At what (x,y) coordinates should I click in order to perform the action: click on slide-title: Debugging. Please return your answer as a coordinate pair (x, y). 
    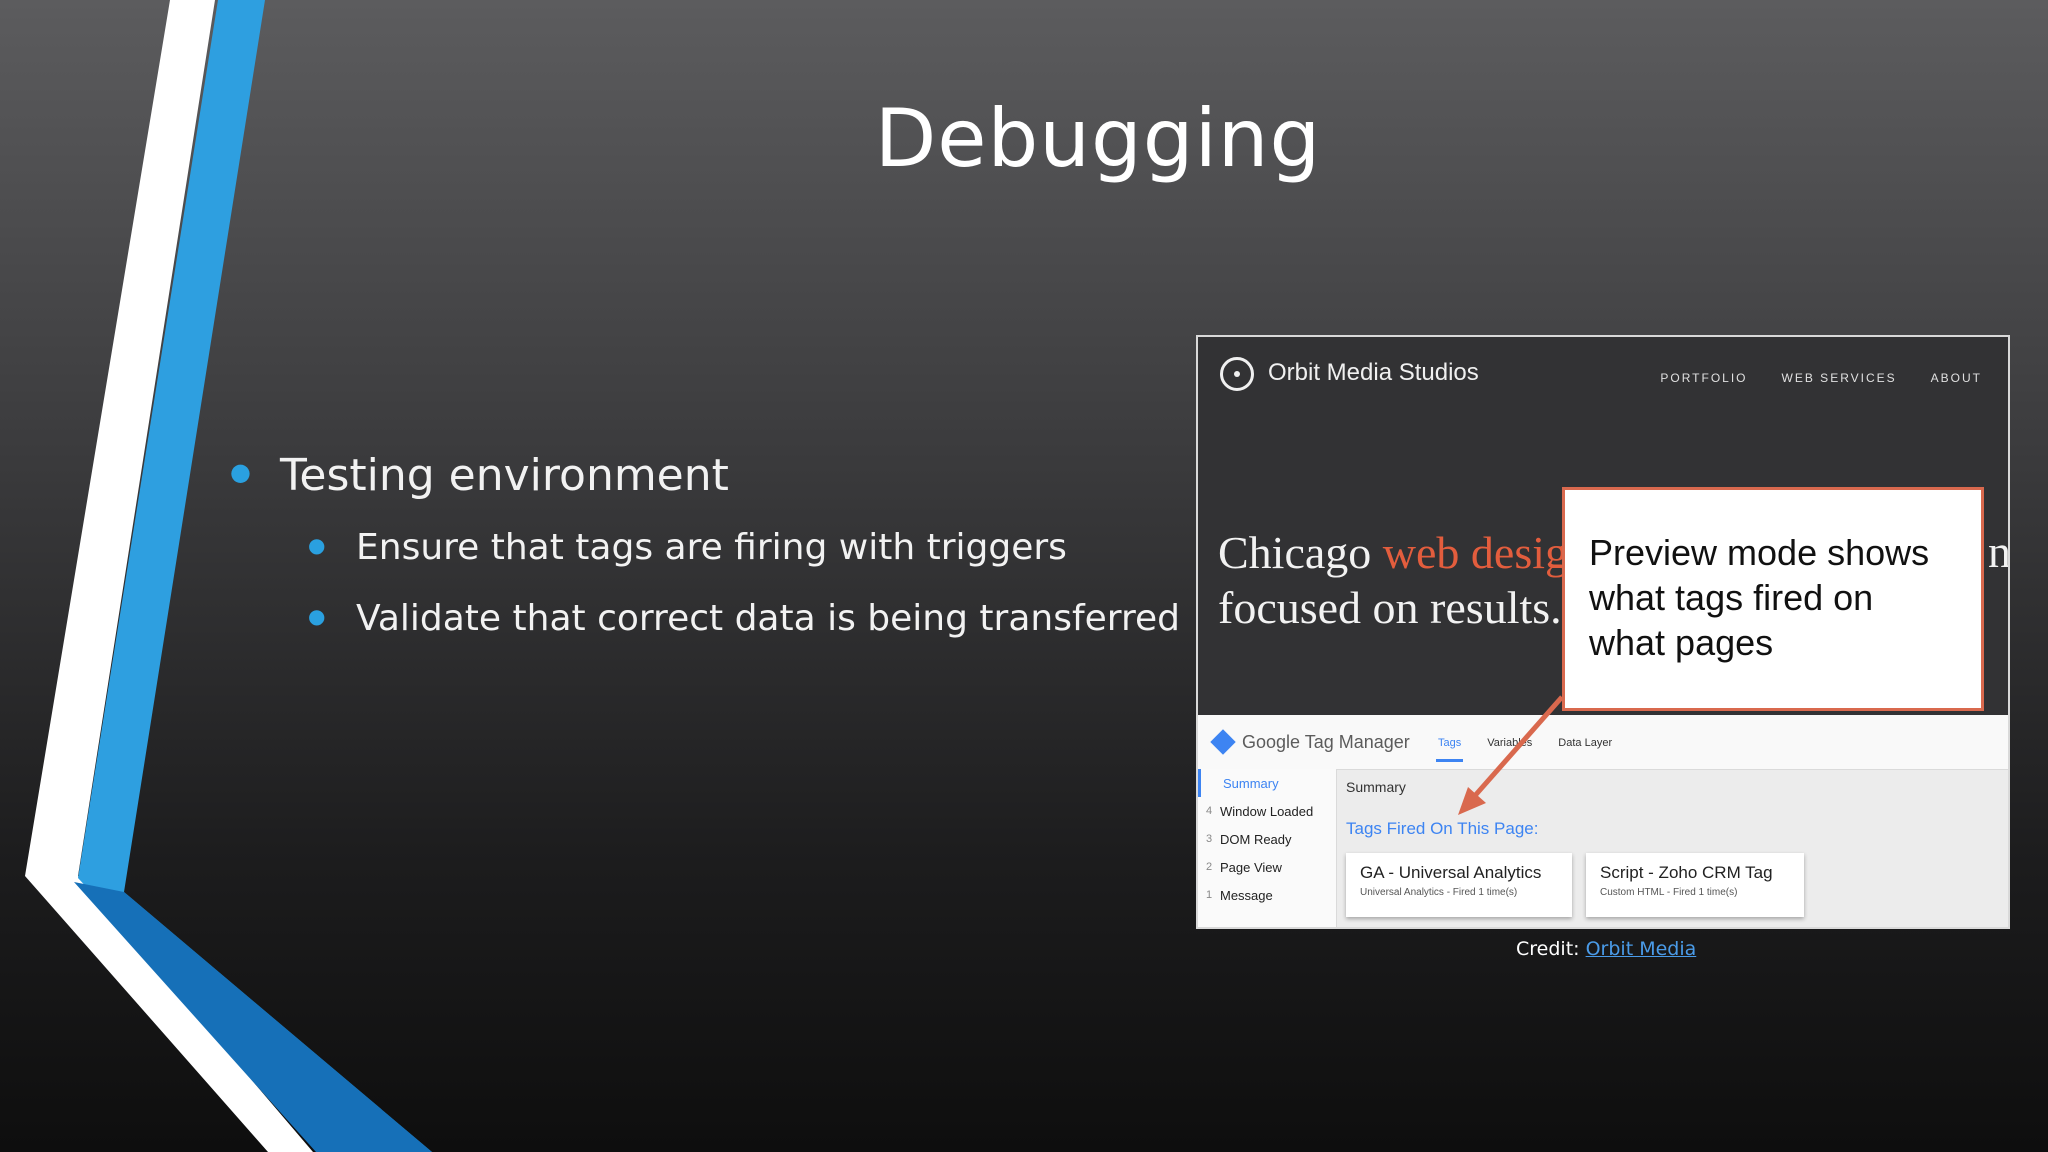
    Looking at the image, I should click on (1098, 138).